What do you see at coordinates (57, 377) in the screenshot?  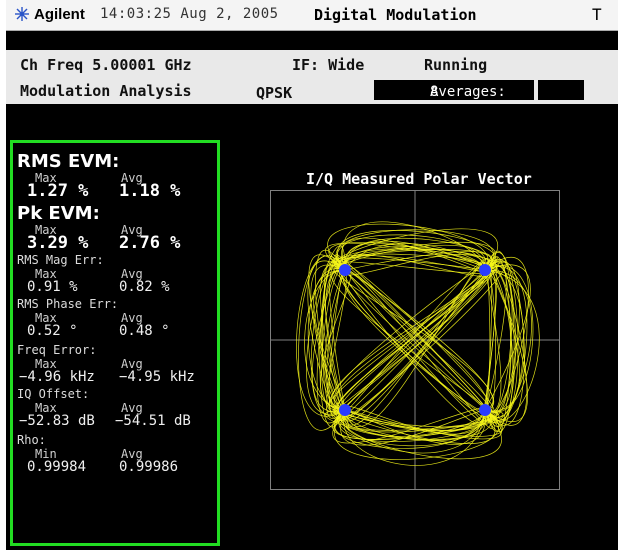 I see `freq-error-max: −4.96 kHz` at bounding box center [57, 377].